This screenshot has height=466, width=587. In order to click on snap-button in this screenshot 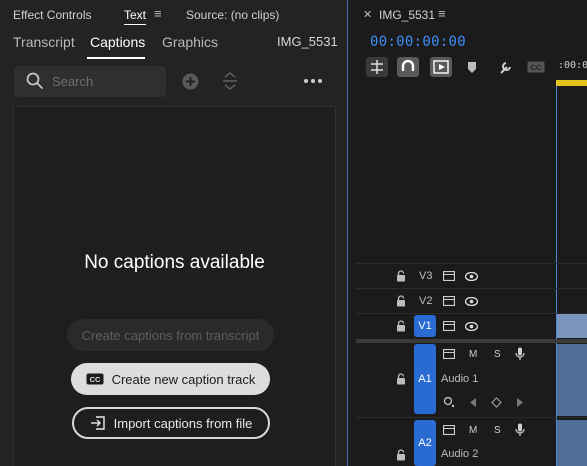, I will do `click(408, 67)`.